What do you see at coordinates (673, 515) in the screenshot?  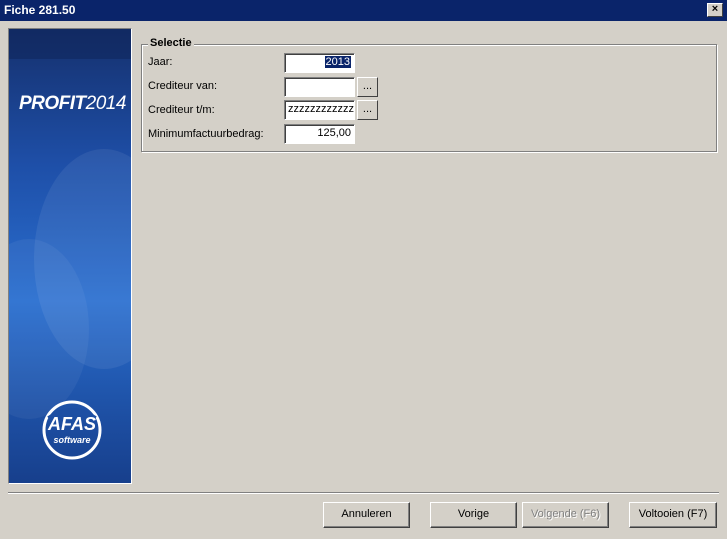 I see `voltooien-button: Voltooien (F7)` at bounding box center [673, 515].